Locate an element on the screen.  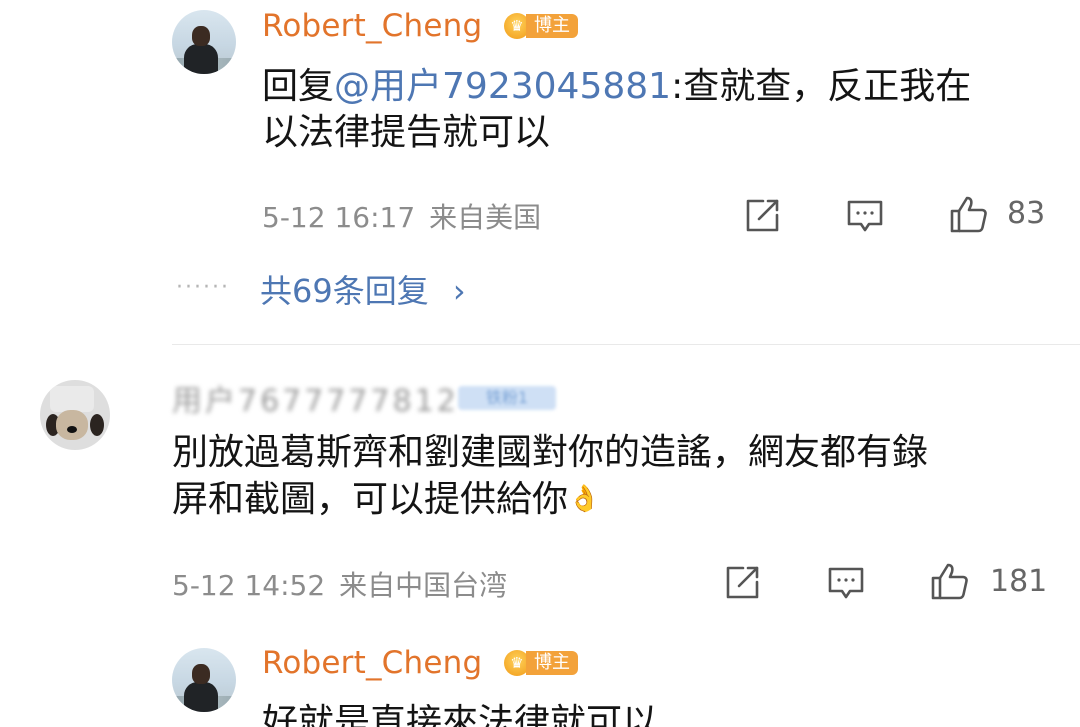
chevron-right-icon: › is located at coordinates (459, 291).